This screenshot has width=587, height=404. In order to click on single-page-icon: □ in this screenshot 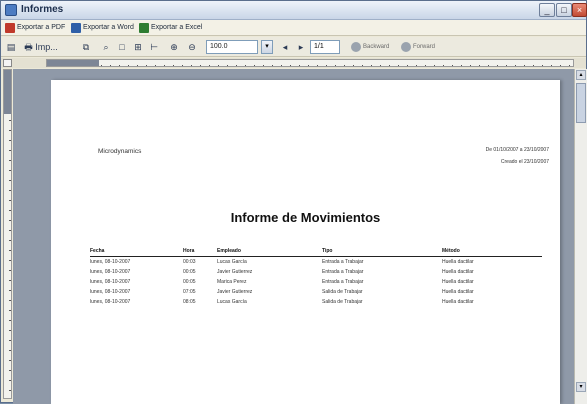, I will do `click(122, 47)`.